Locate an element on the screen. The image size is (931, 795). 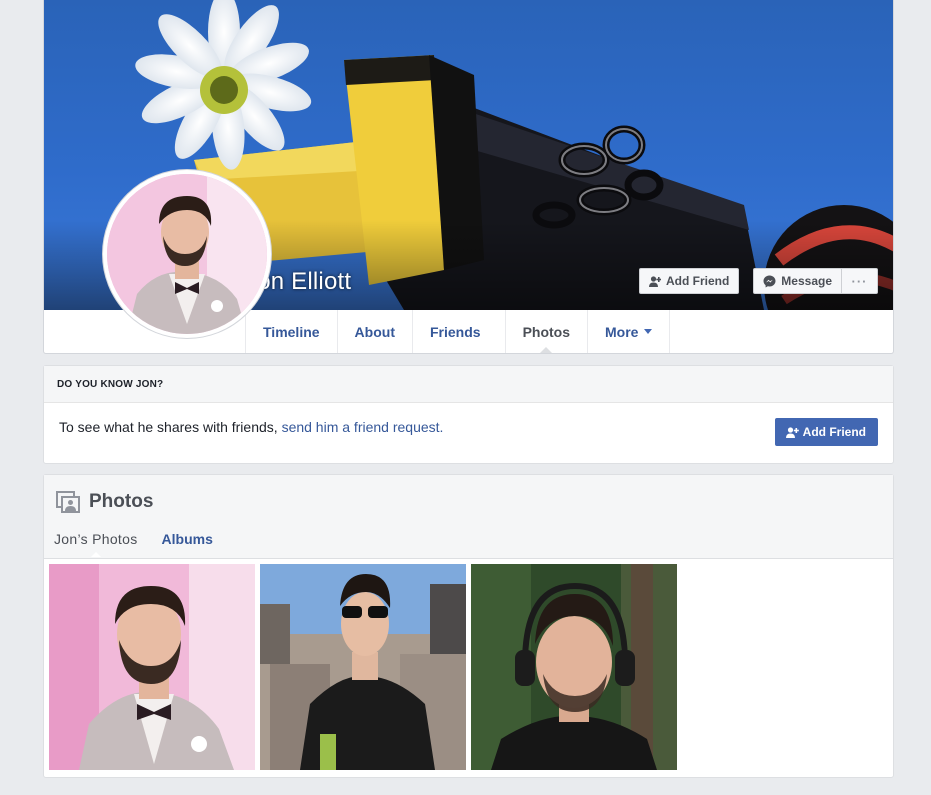
tab-about-label: About is located at coordinates (374, 331).